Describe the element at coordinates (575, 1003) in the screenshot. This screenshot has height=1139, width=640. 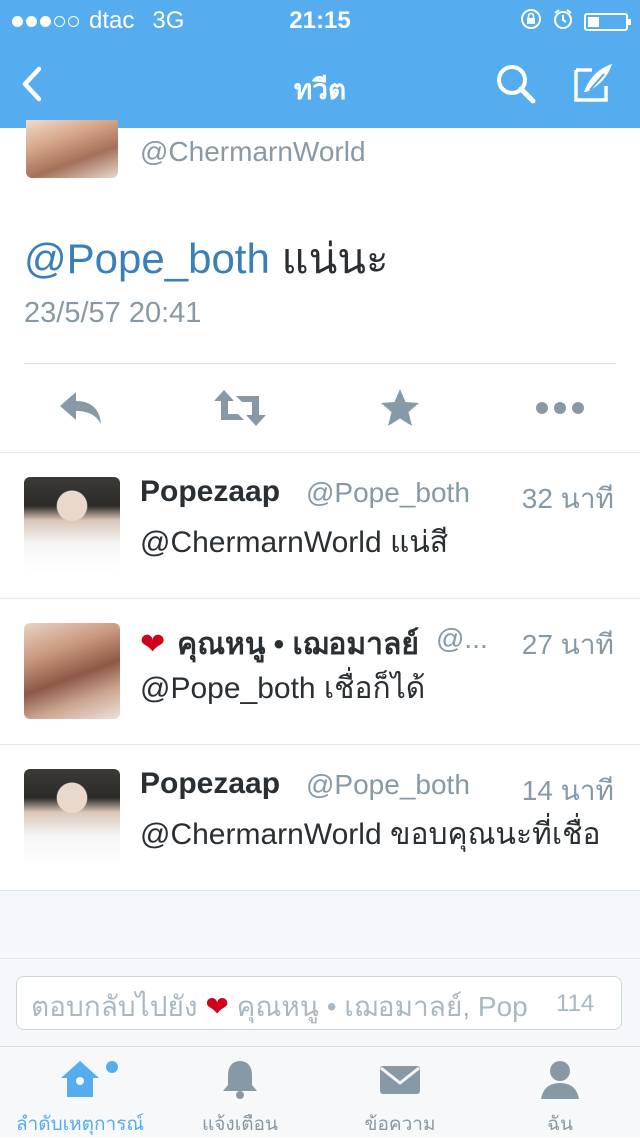
I see `character-count: 114` at that location.